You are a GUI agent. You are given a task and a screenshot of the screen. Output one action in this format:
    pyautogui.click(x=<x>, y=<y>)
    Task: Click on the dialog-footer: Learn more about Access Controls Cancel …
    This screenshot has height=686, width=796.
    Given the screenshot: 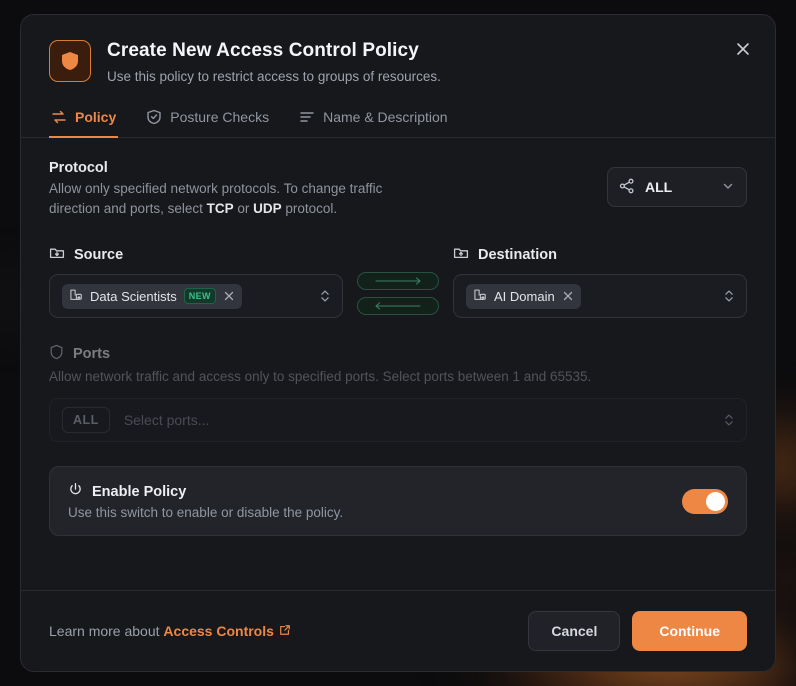 What is the action you would take?
    pyautogui.click(x=398, y=630)
    